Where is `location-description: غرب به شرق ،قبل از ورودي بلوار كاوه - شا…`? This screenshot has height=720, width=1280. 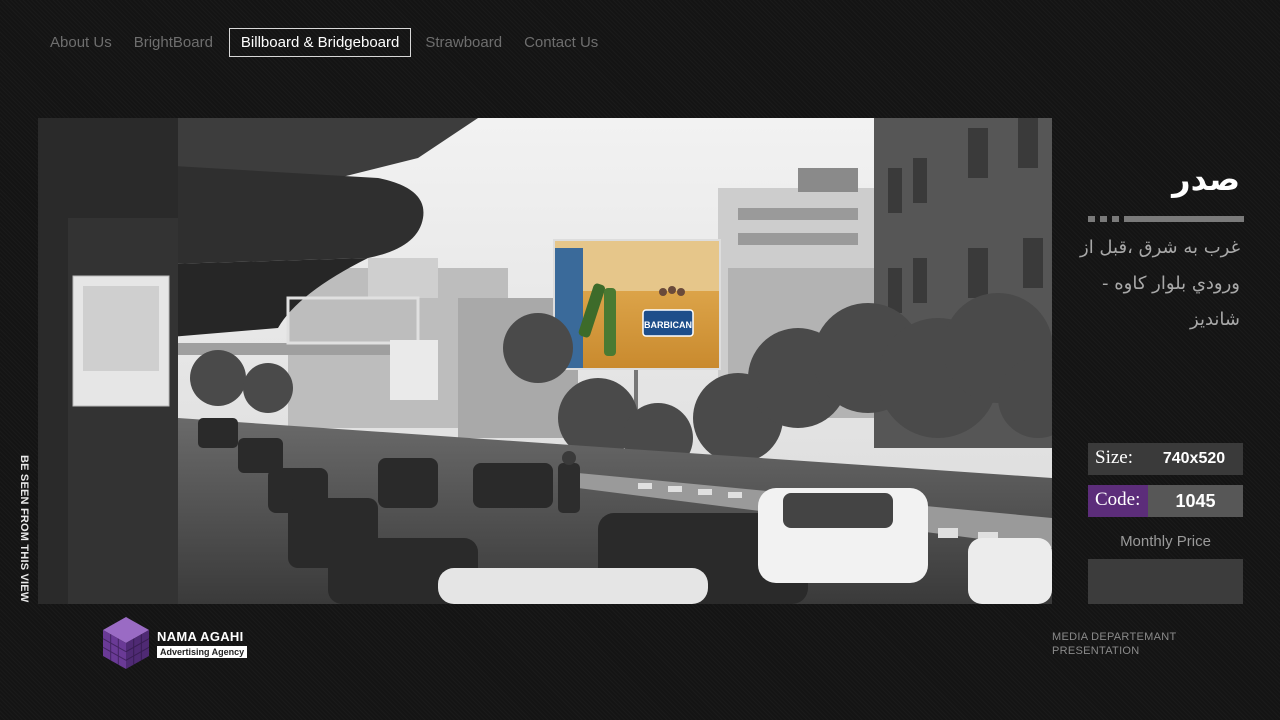
location-description: غرب به شرق ،قبل از ورودي بلوار كاوه - شا… is located at coordinates (1160, 283).